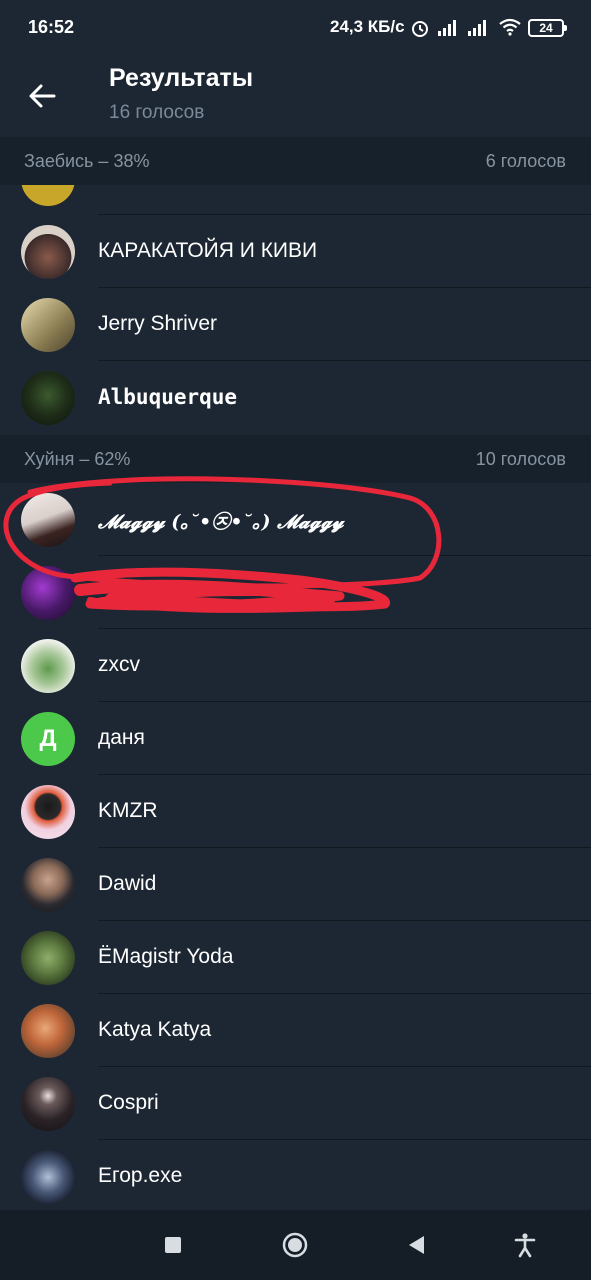 Image resolution: width=591 pixels, height=1280 pixels. Describe the element at coordinates (525, 161) in the screenshot. I see `option-vote-count: 6 голосов` at that location.